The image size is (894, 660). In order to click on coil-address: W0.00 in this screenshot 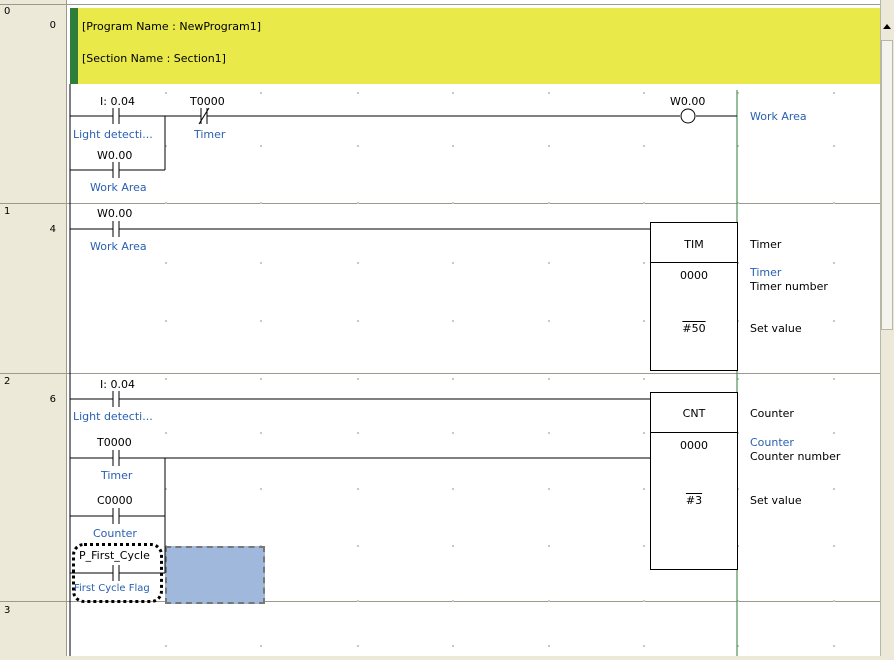, I will do `click(687, 101)`.